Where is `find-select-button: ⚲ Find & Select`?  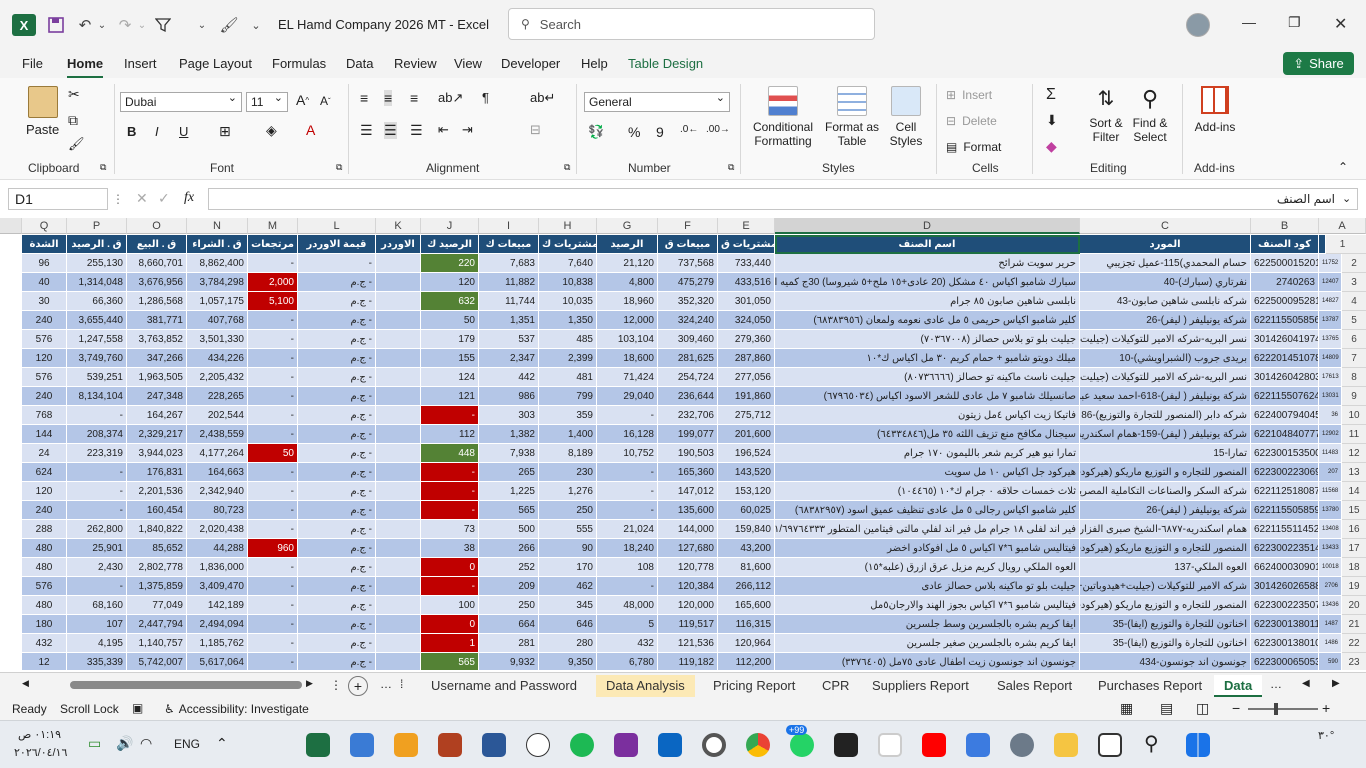
find-select-button: ⚲ Find & Select is located at coordinates (1150, 115).